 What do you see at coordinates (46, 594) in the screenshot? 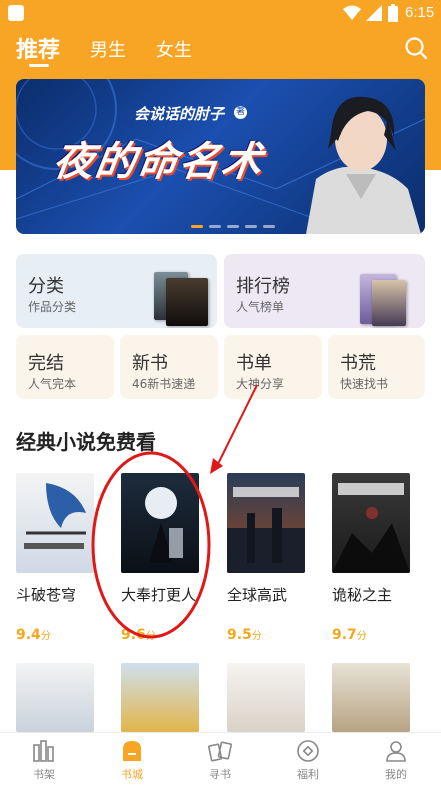
I see `book-title: 斗破苍穹` at bounding box center [46, 594].